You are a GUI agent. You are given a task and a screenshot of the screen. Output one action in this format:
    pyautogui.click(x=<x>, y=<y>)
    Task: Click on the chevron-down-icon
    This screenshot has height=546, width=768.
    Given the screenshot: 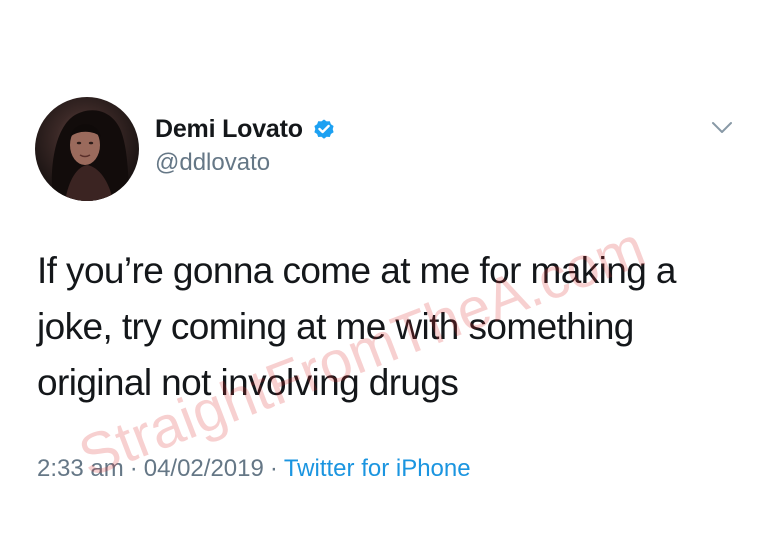 What is the action you would take?
    pyautogui.click(x=722, y=128)
    